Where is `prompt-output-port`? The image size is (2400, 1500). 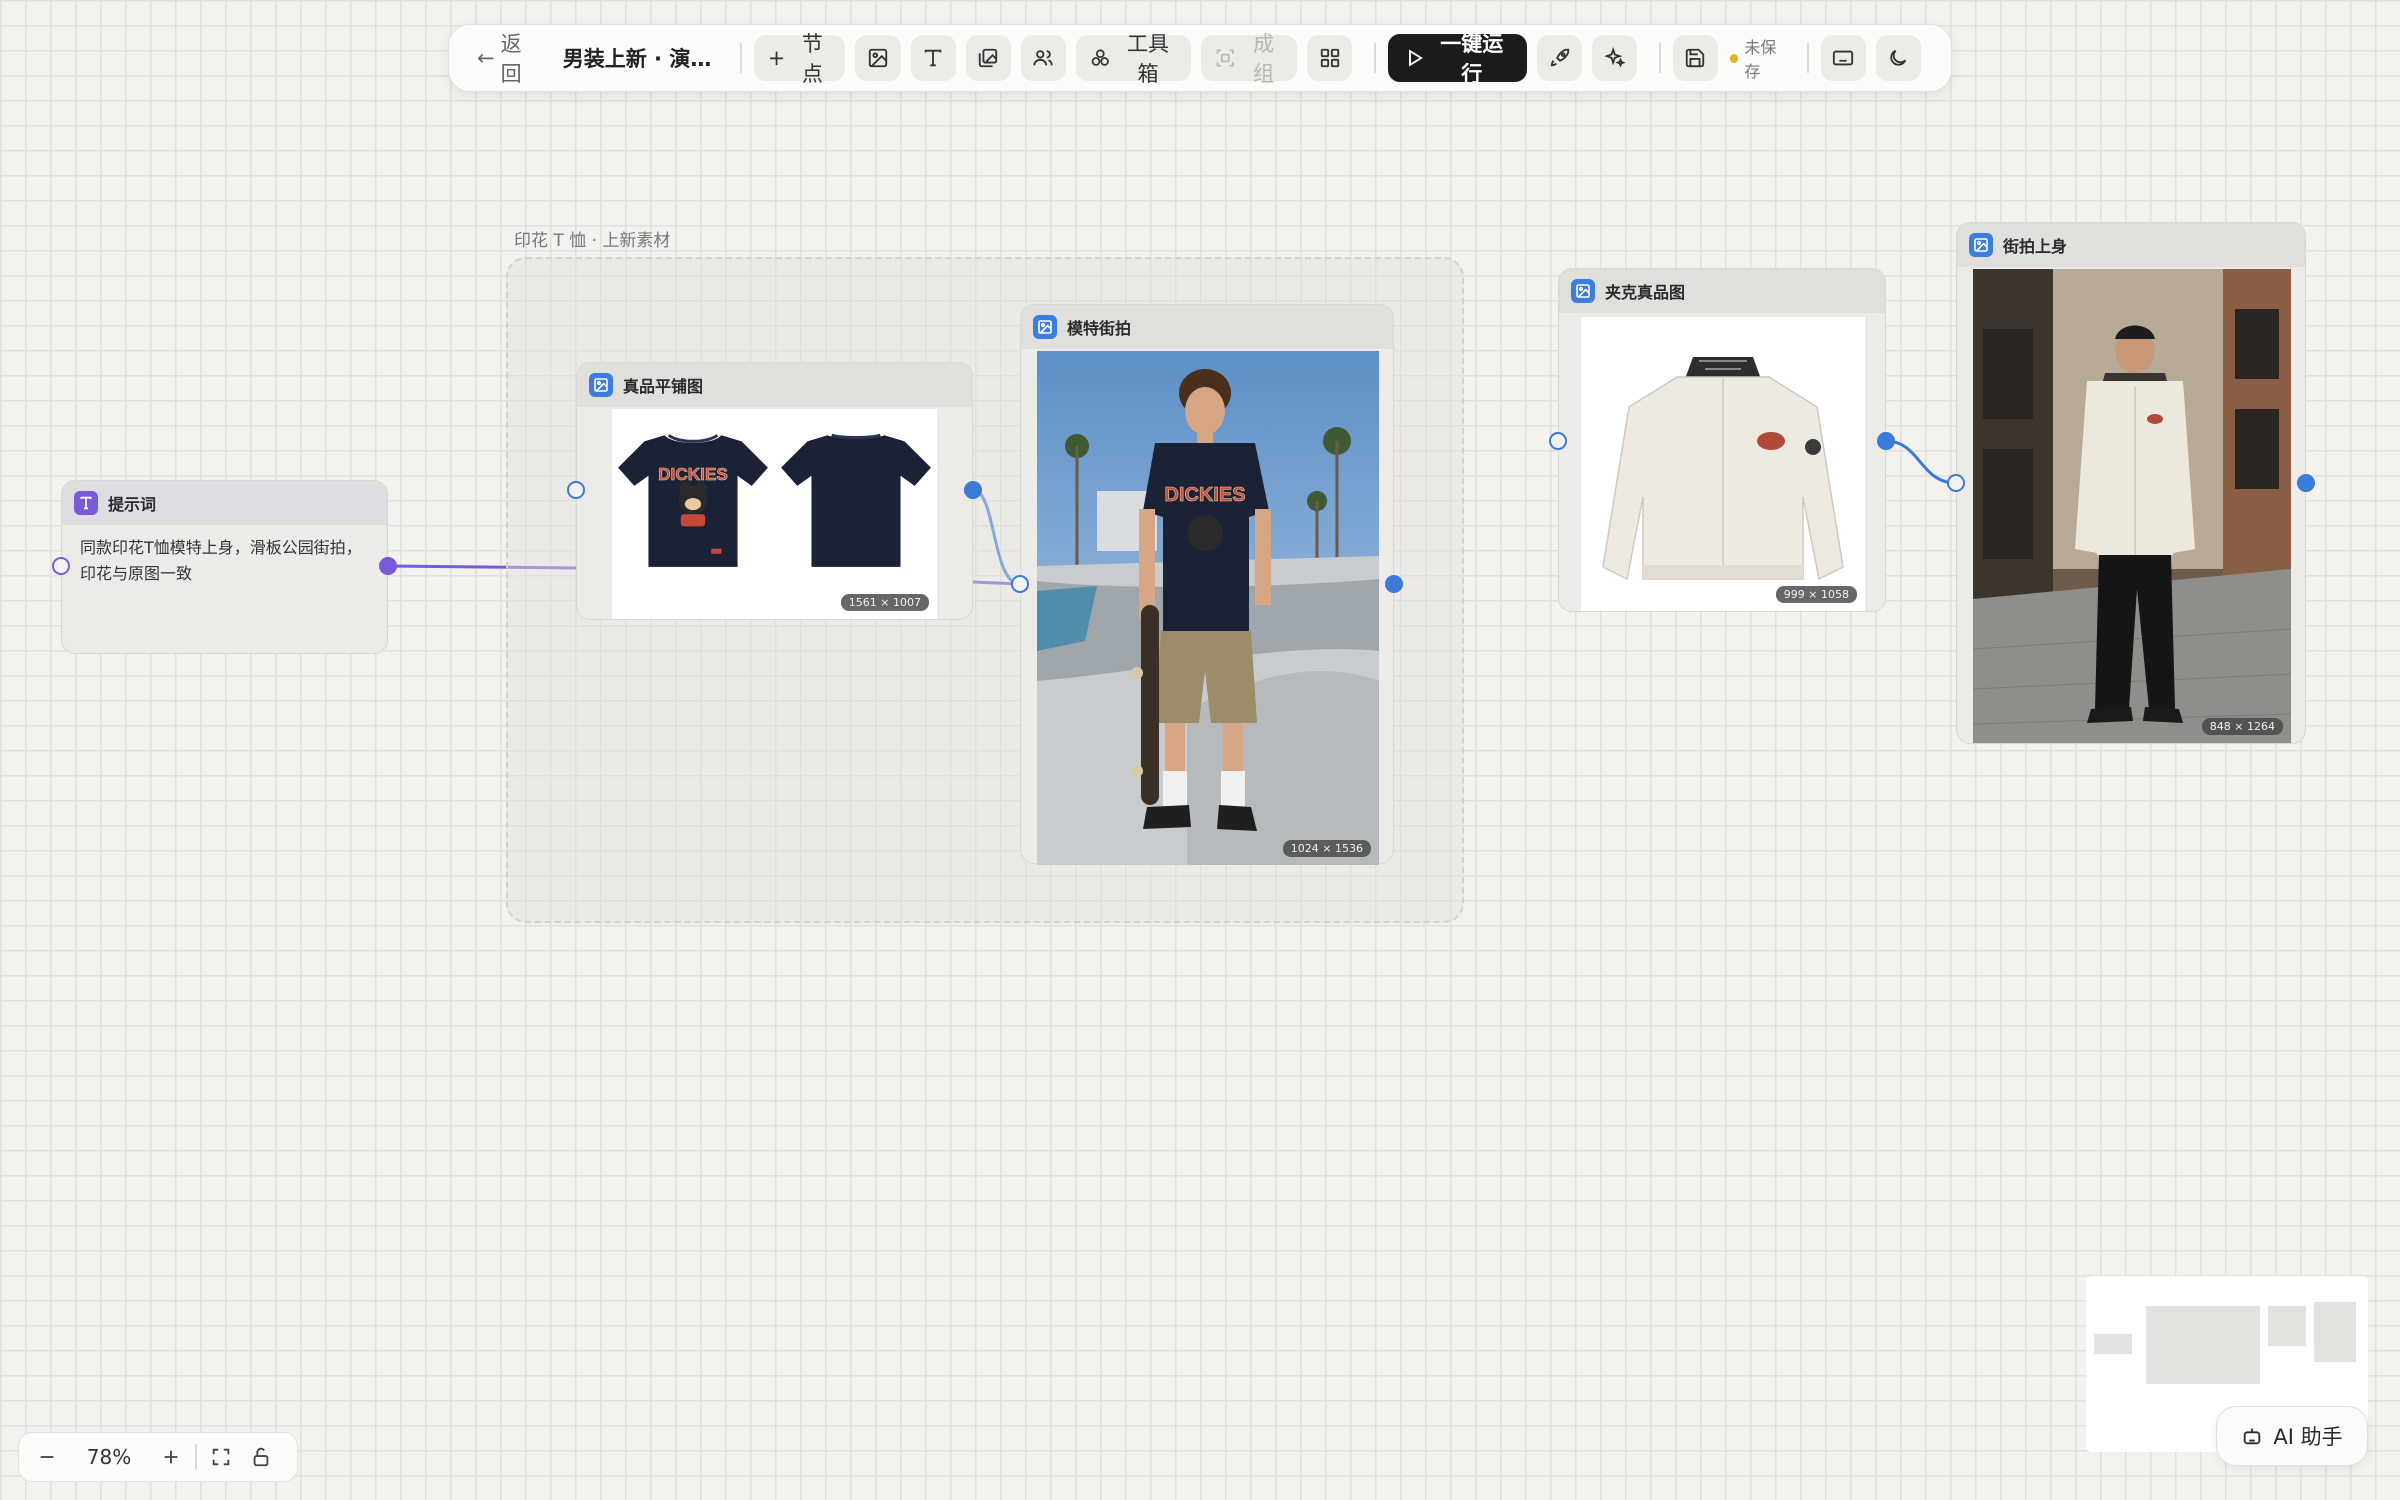 prompt-output-port is located at coordinates (388, 566).